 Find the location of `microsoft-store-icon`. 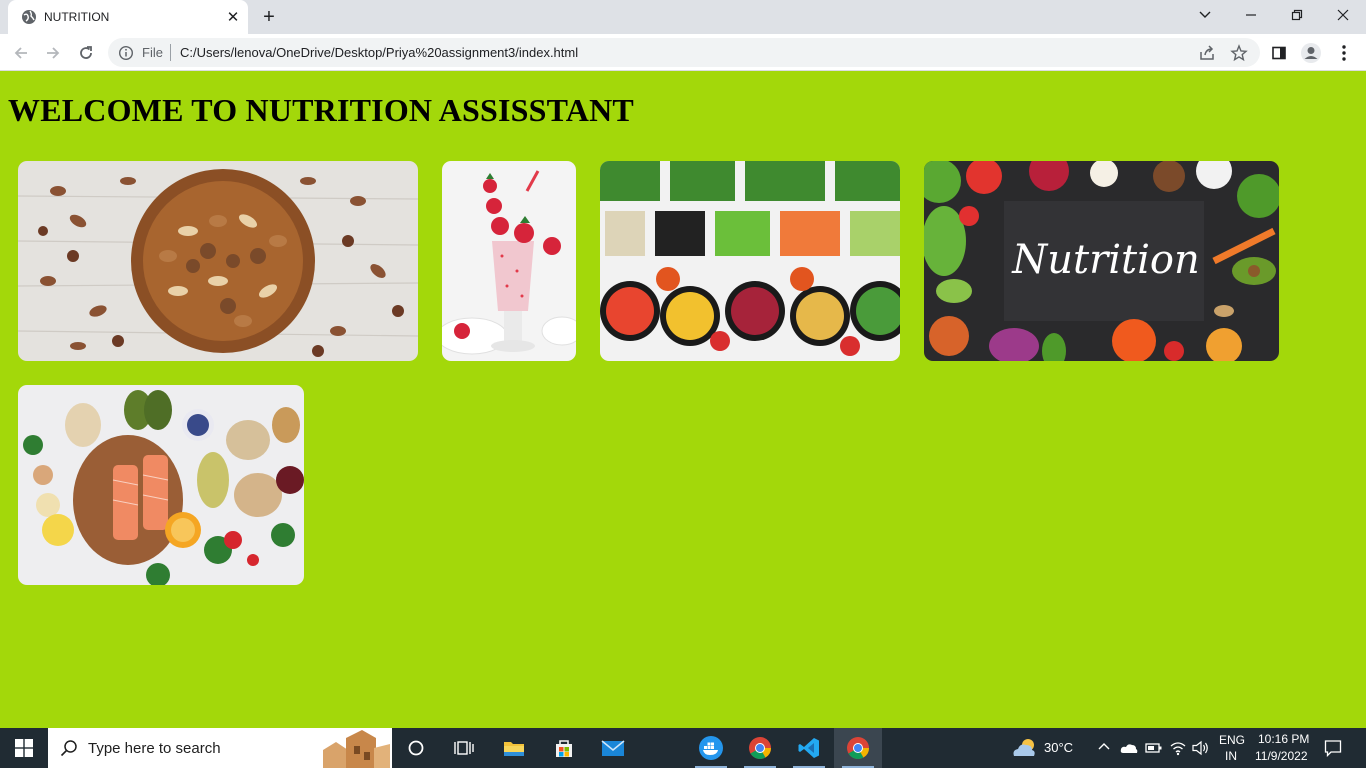

microsoft-store-icon is located at coordinates (564, 748).